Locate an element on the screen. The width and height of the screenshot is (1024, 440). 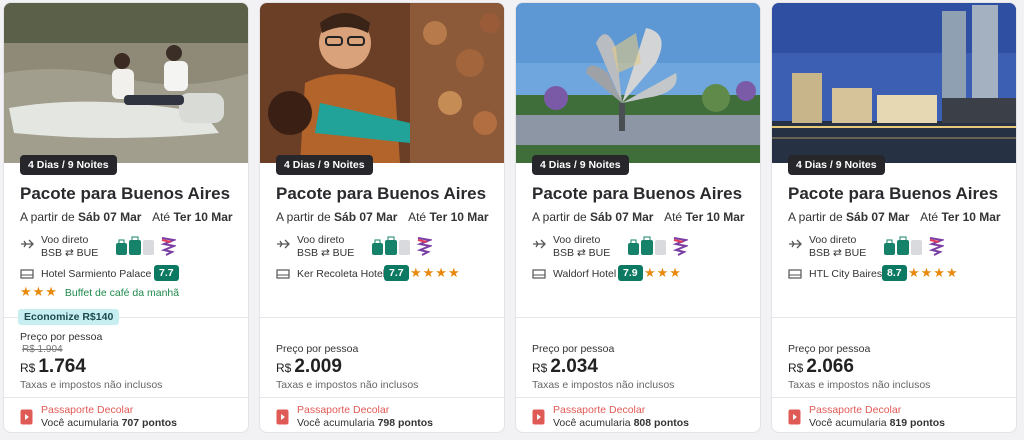
points-value: 819 pontos is located at coordinates (917, 423).